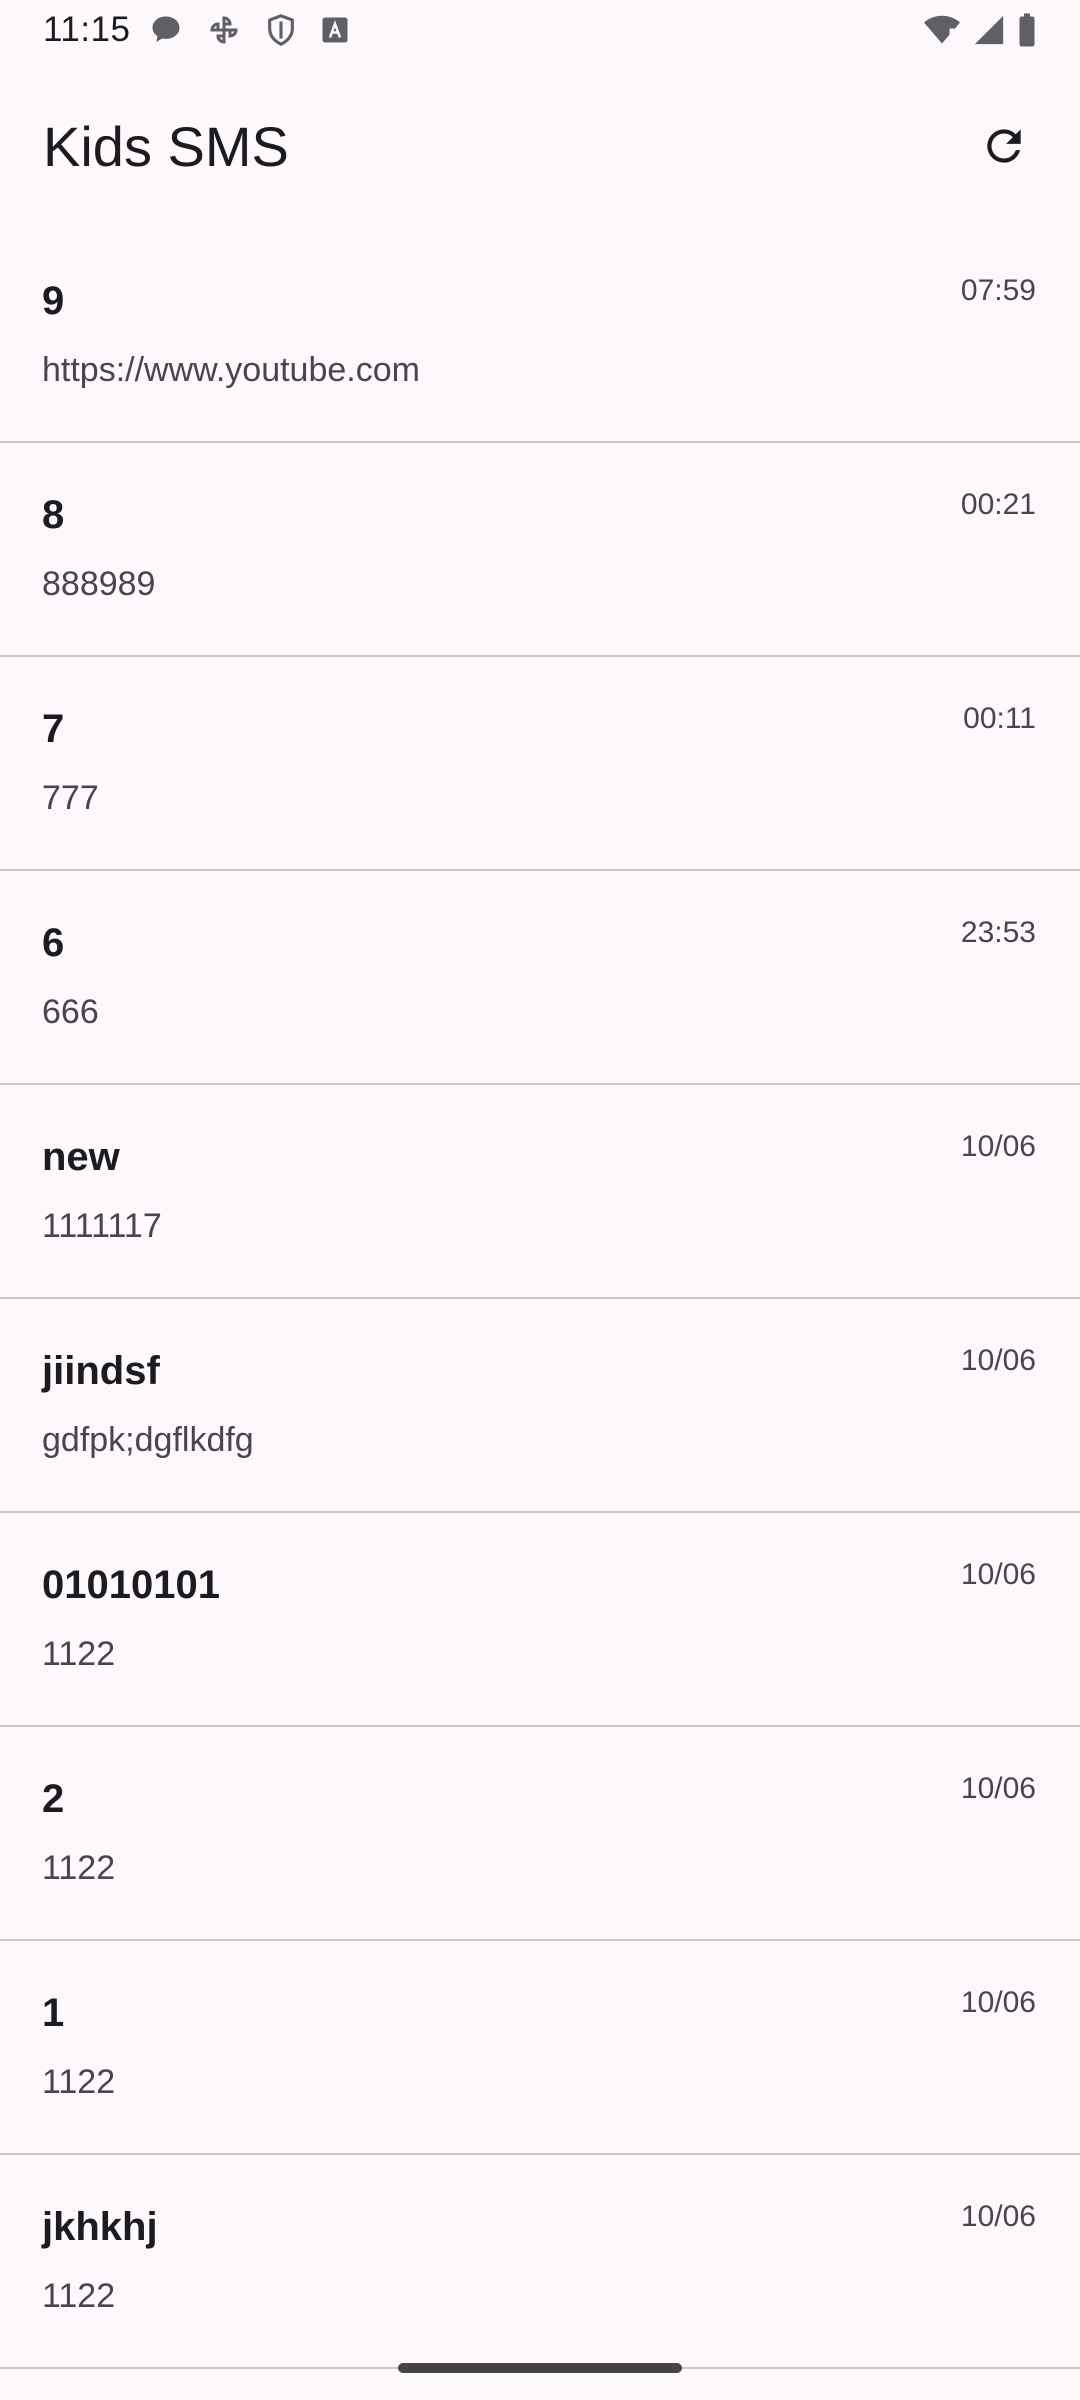 This screenshot has width=1080, height=2400. I want to click on pinwheel-icon, so click(224, 30).